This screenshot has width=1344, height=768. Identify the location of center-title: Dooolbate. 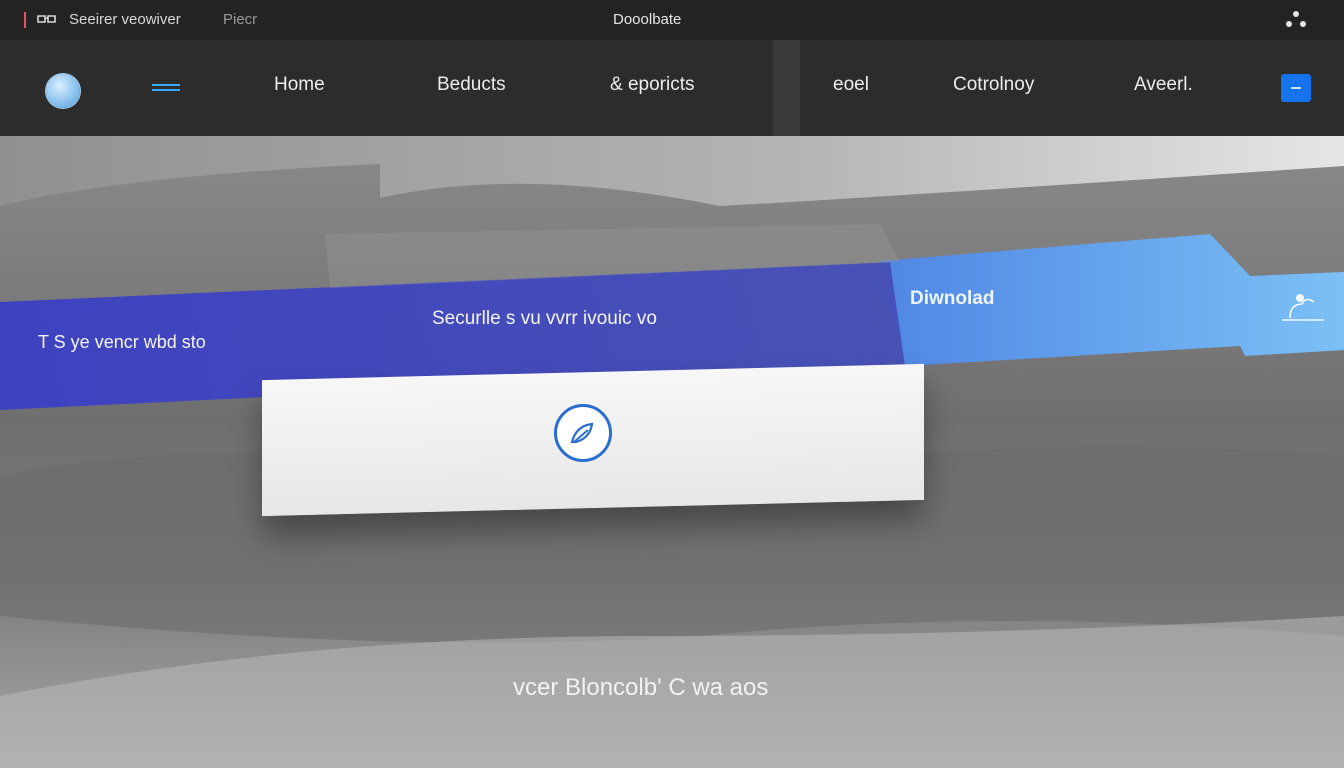
(647, 19).